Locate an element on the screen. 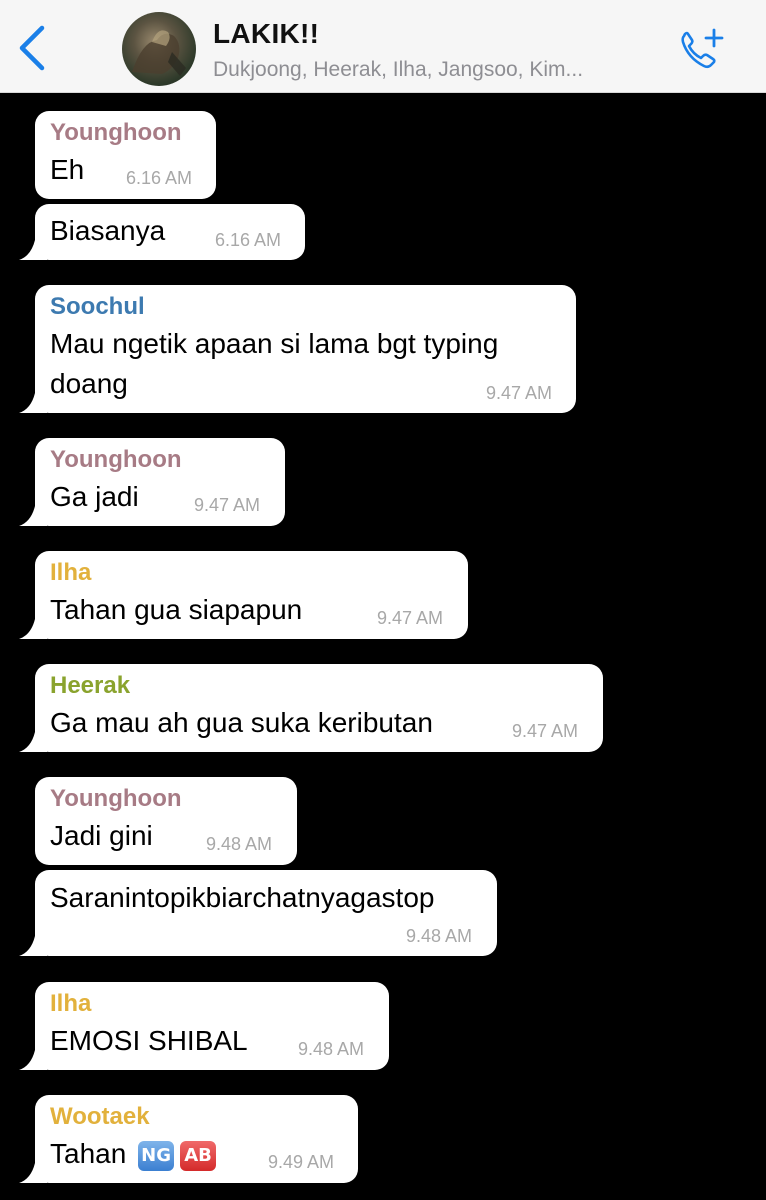 This screenshot has height=1200, width=766. back-button is located at coordinates (32, 48).